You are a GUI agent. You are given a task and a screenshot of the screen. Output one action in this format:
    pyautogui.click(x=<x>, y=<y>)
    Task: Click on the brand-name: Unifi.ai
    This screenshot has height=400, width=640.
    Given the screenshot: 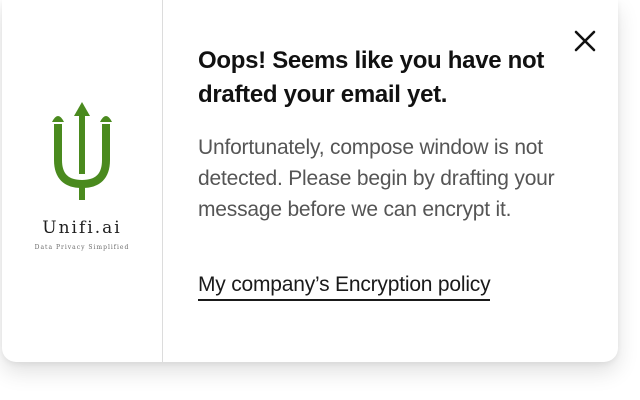 What is the action you would take?
    pyautogui.click(x=82, y=228)
    